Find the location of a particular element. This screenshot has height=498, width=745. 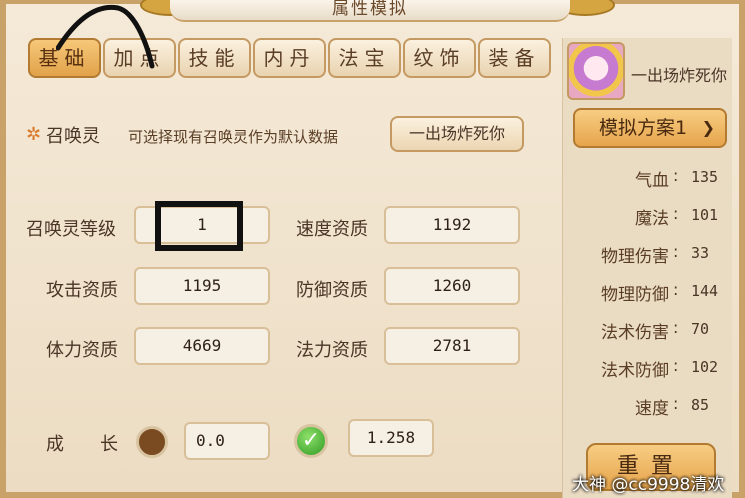

magic-input: 2781 is located at coordinates (452, 346).